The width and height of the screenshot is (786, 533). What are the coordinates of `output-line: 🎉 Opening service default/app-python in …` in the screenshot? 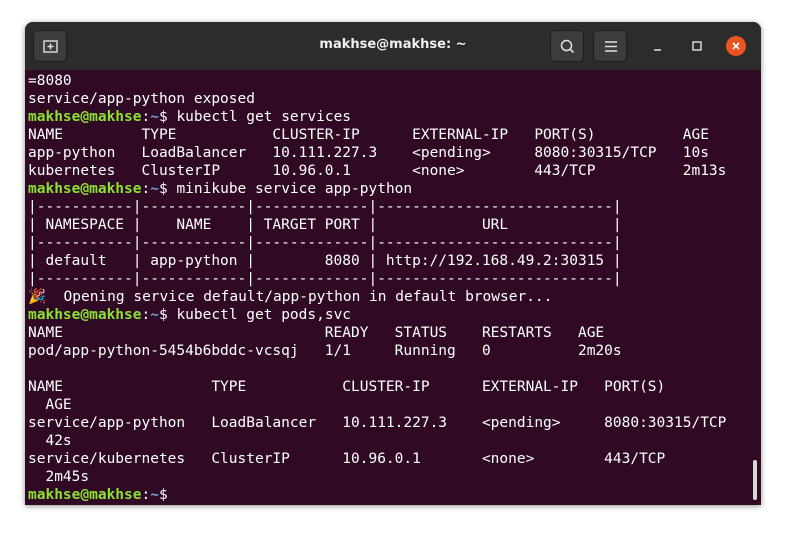 It's located at (290, 297).